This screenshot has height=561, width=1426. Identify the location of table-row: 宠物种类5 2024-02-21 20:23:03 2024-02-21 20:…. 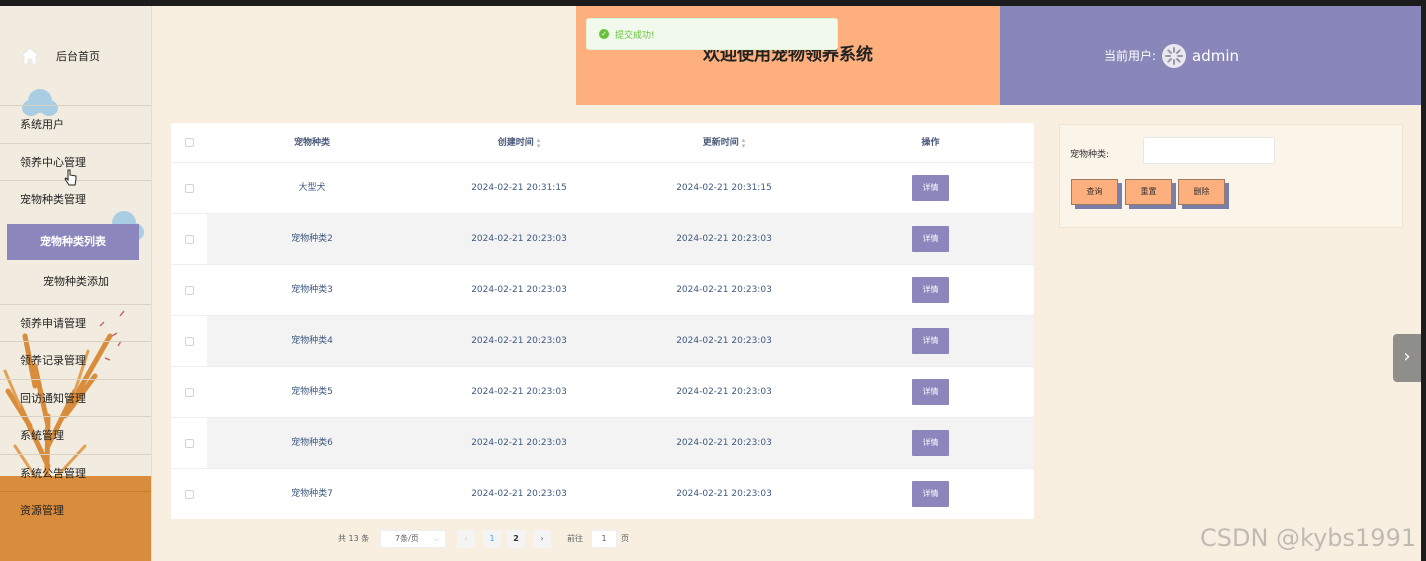
(602, 392).